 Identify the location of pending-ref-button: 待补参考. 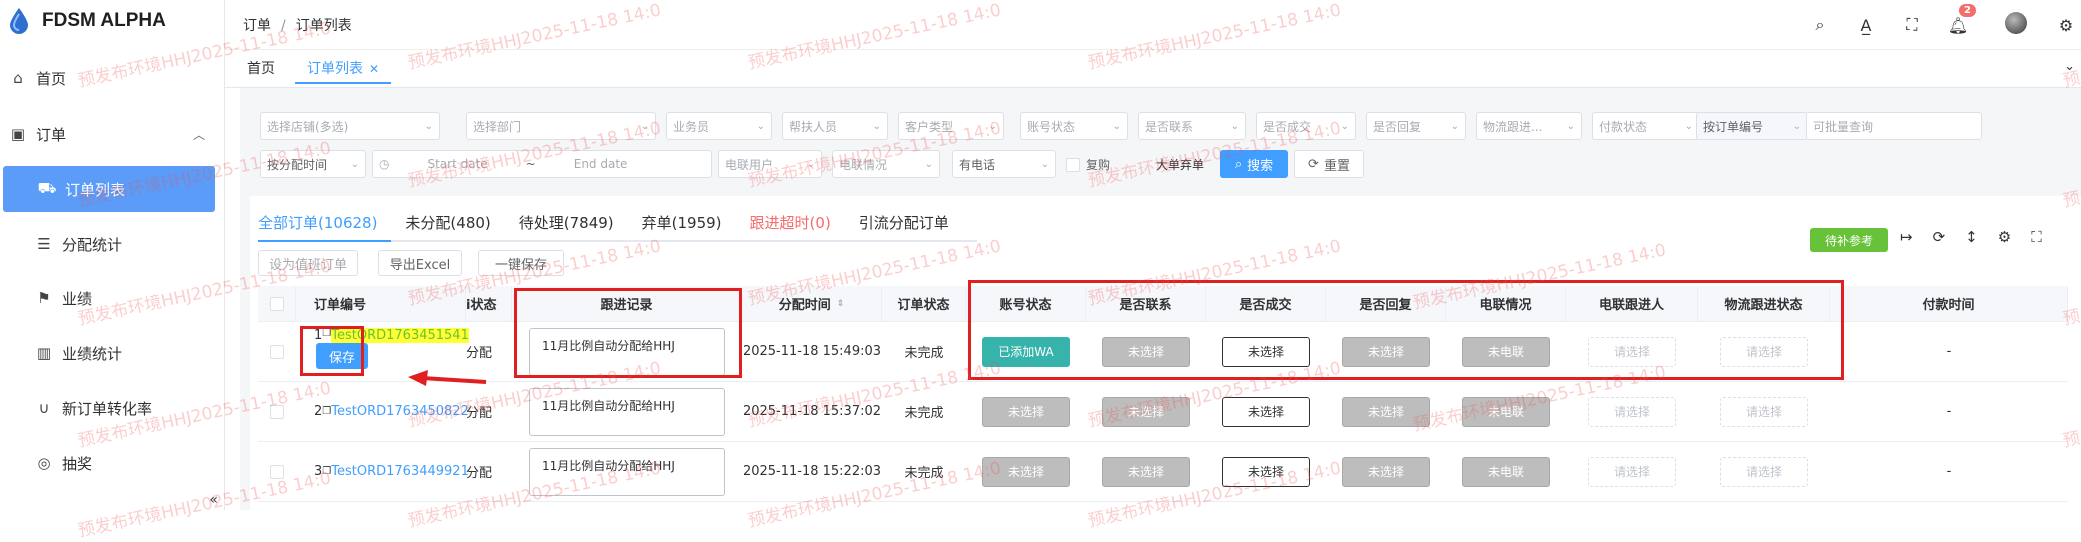
(1849, 240).